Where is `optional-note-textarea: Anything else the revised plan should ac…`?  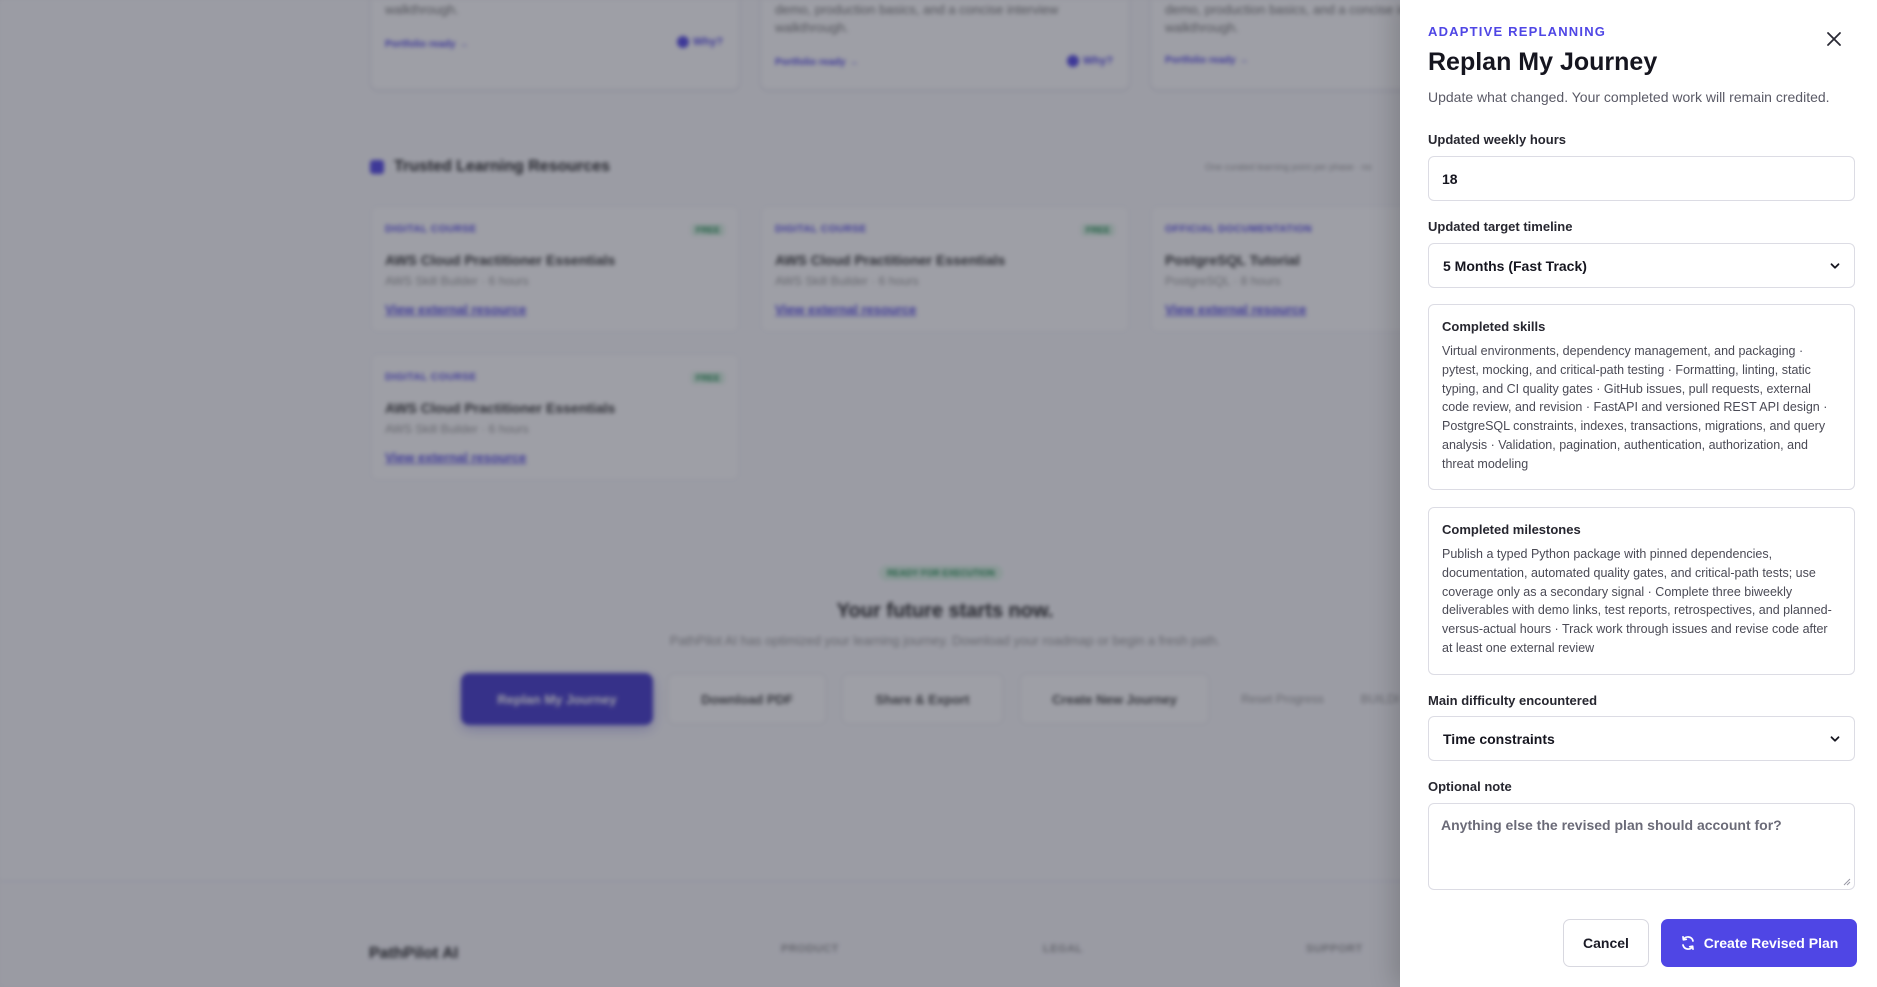 optional-note-textarea: Anything else the revised plan should ac… is located at coordinates (1641, 846).